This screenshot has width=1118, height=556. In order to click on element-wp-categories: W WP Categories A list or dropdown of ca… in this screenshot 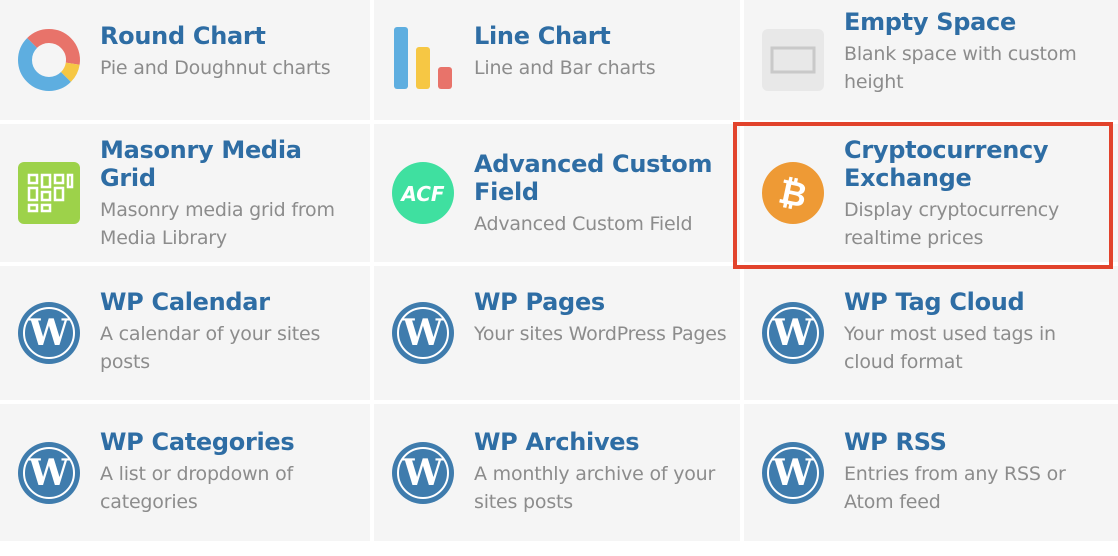, I will do `click(185, 472)`.